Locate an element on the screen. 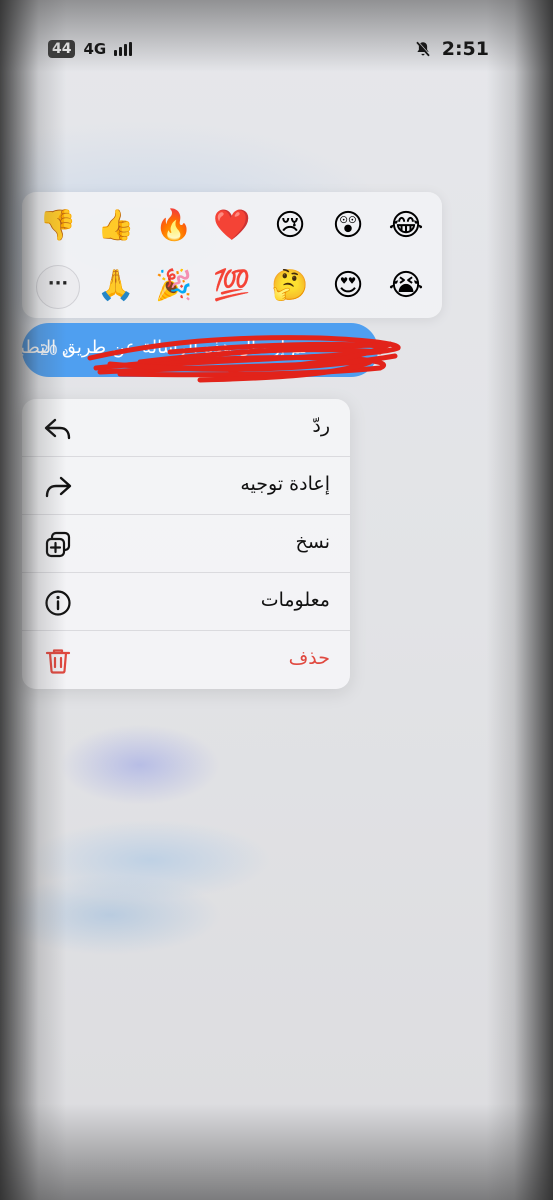 Image resolution: width=553 pixels, height=1200 pixels. reaction-sobbing: 😭 is located at coordinates (406, 286).